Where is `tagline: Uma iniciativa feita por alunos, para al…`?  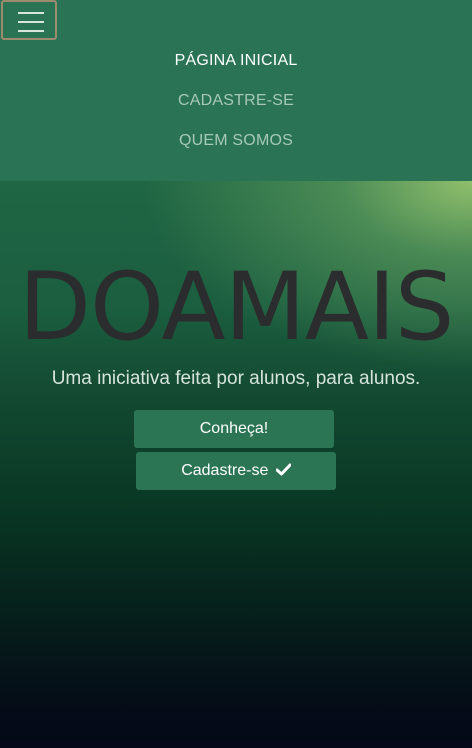 tagline: Uma iniciativa feita por alunos, para al… is located at coordinates (236, 378).